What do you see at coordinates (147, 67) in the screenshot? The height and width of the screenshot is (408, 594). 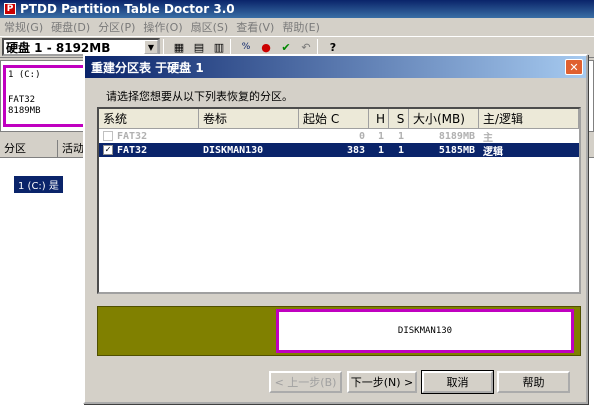 I see `dialog-title: 重建分区表 于硬盘 1` at bounding box center [147, 67].